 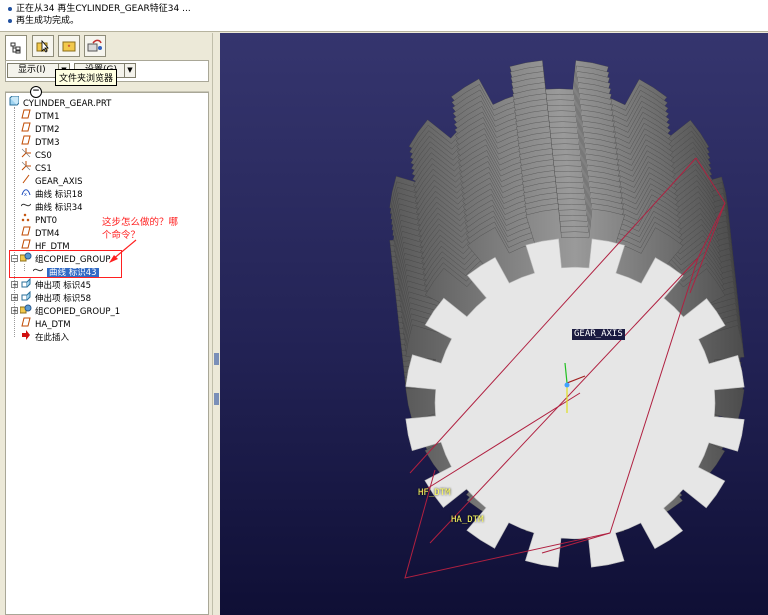 I want to click on favorites-icon, so click(x=69, y=46).